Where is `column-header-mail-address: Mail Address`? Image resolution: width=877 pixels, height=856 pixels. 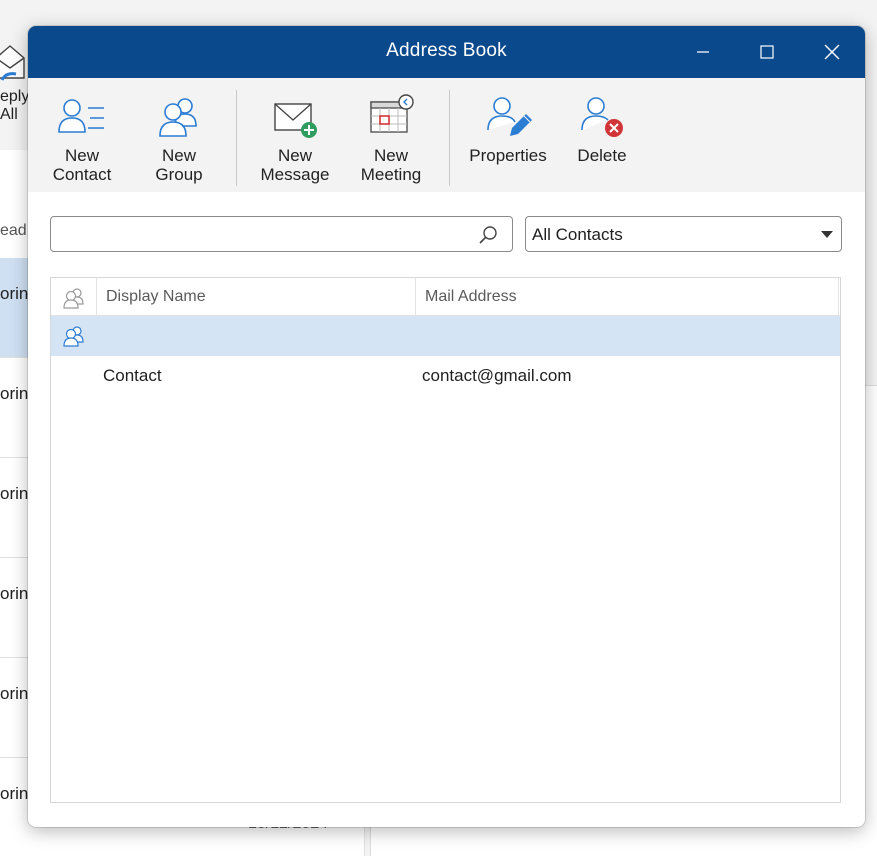 column-header-mail-address: Mail Address is located at coordinates (627, 297).